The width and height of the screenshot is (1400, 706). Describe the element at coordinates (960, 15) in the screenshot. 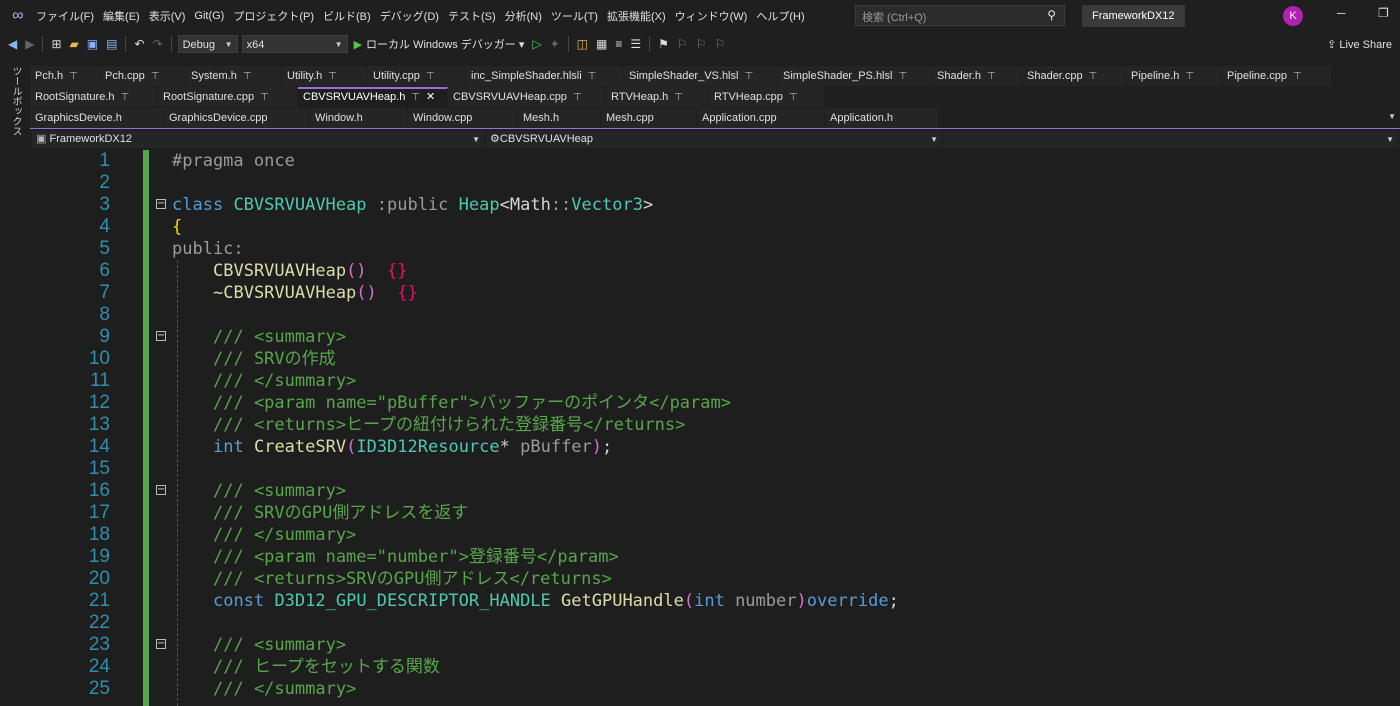

I see `search-input: 検索 (Ctrl+Q) ⚲` at that location.